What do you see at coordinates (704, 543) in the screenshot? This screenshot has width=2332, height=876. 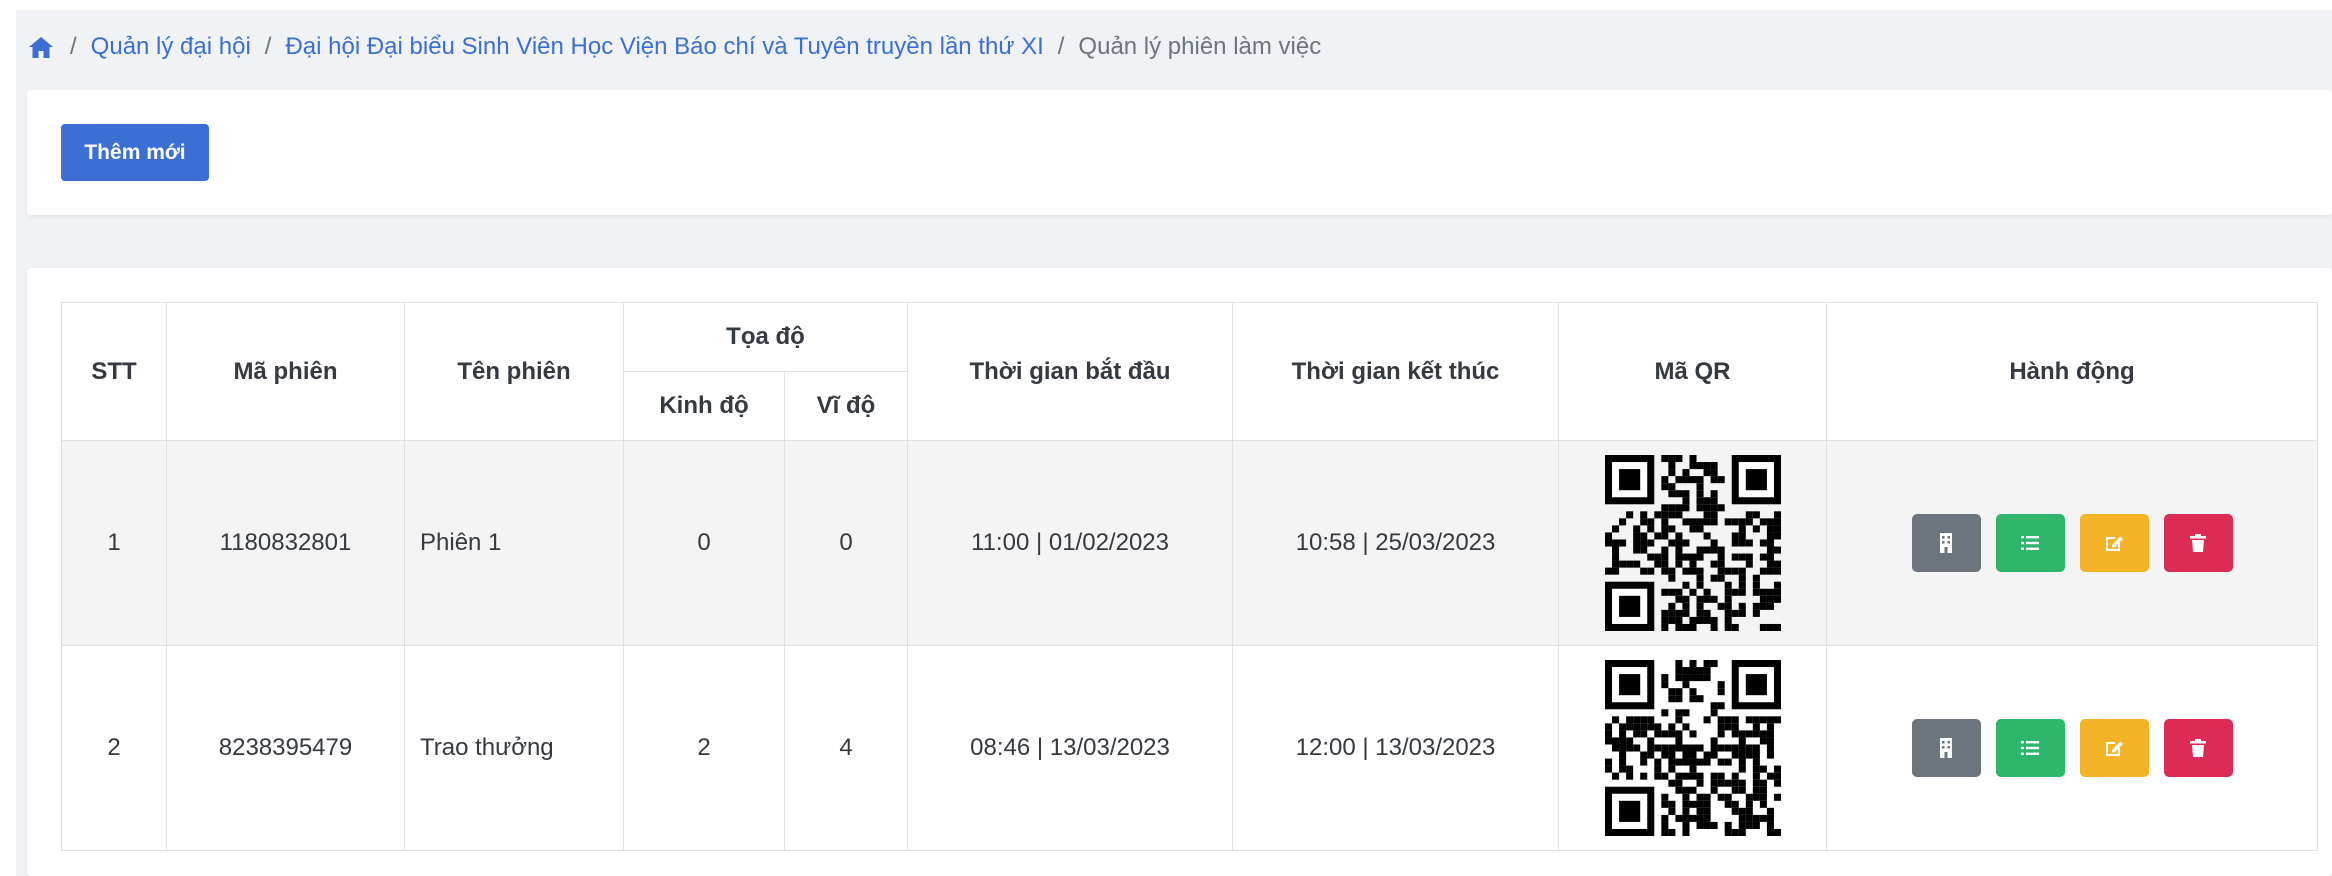 I see `cell-longitude: 0` at bounding box center [704, 543].